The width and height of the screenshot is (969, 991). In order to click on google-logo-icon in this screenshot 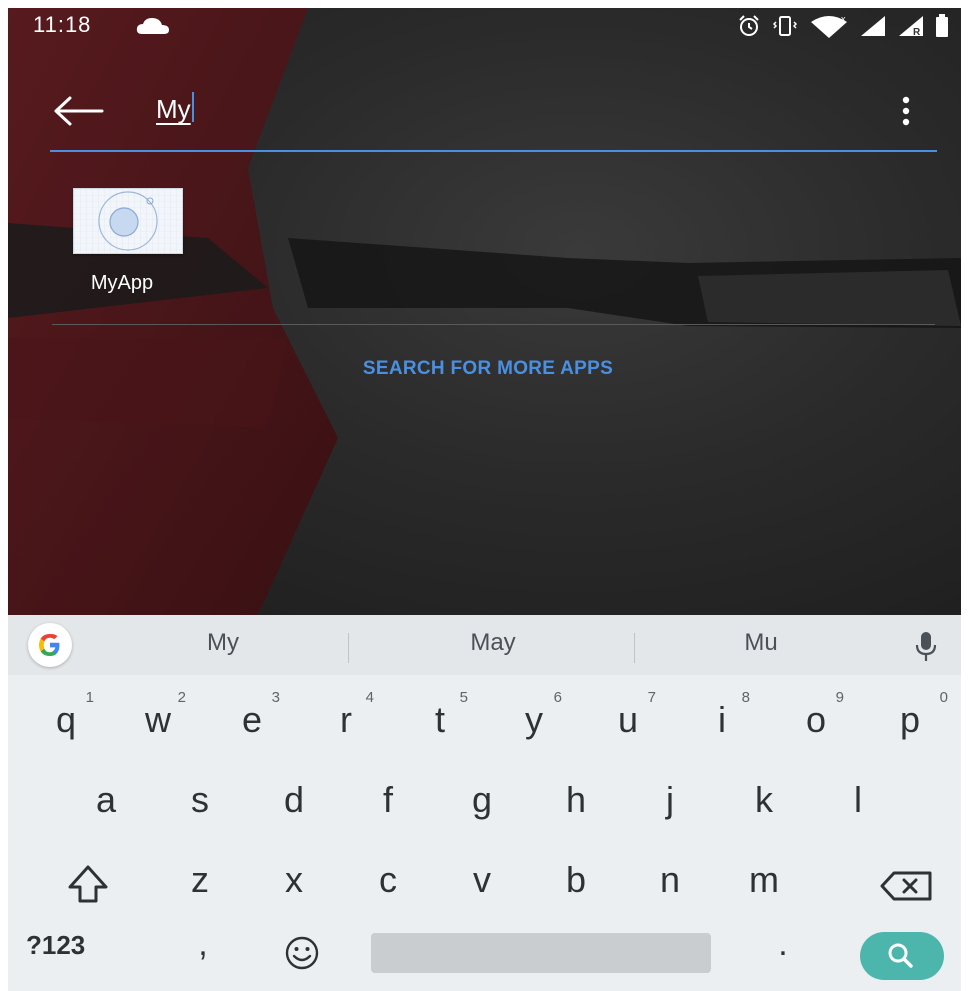, I will do `click(50, 645)`.